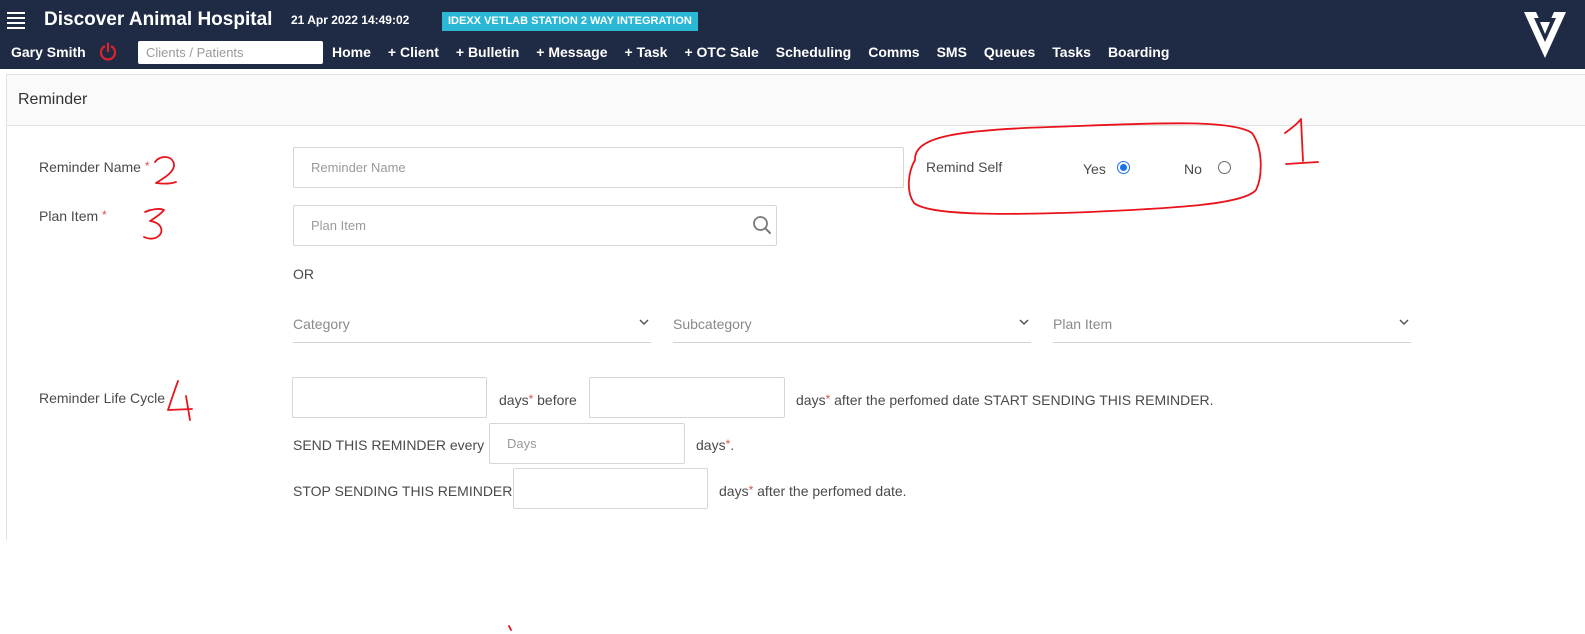 The image size is (1585, 634). Describe the element at coordinates (796, 100) in the screenshot. I see `panel-header: Reminder` at that location.